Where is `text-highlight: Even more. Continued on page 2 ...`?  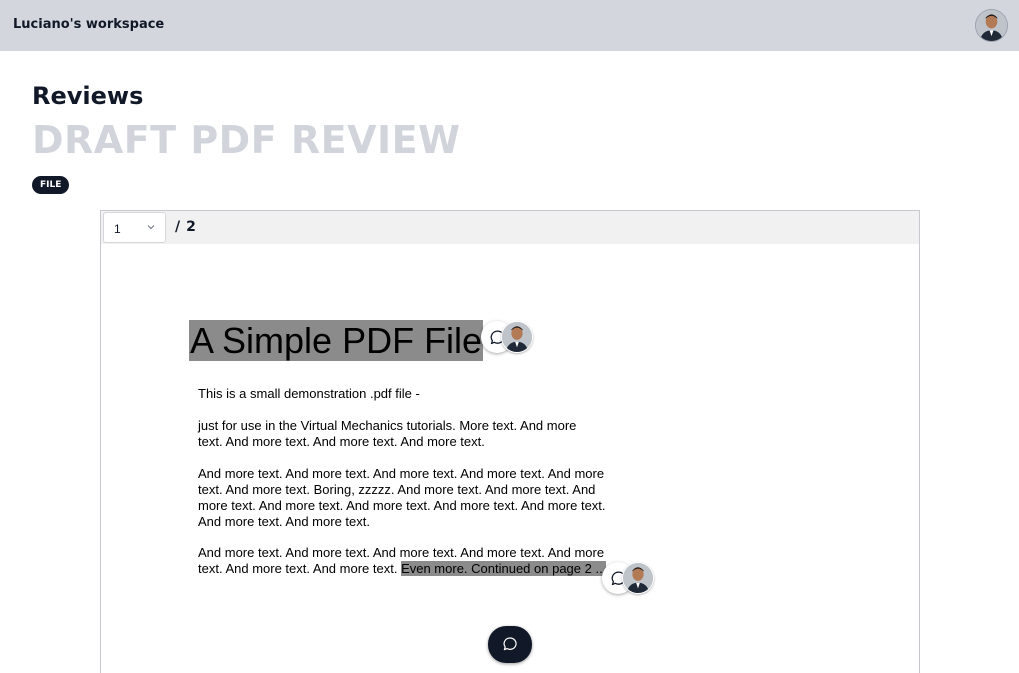
text-highlight: Even more. Continued on page 2 ... is located at coordinates (504, 568).